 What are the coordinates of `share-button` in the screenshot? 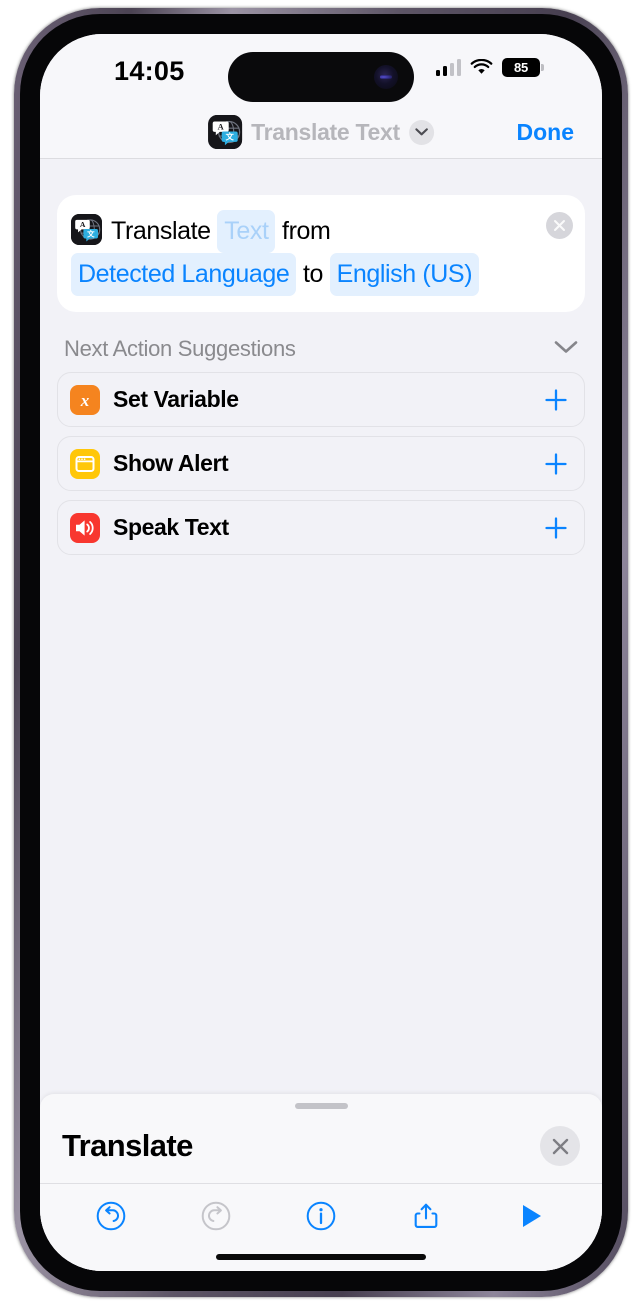 It's located at (426, 1216).